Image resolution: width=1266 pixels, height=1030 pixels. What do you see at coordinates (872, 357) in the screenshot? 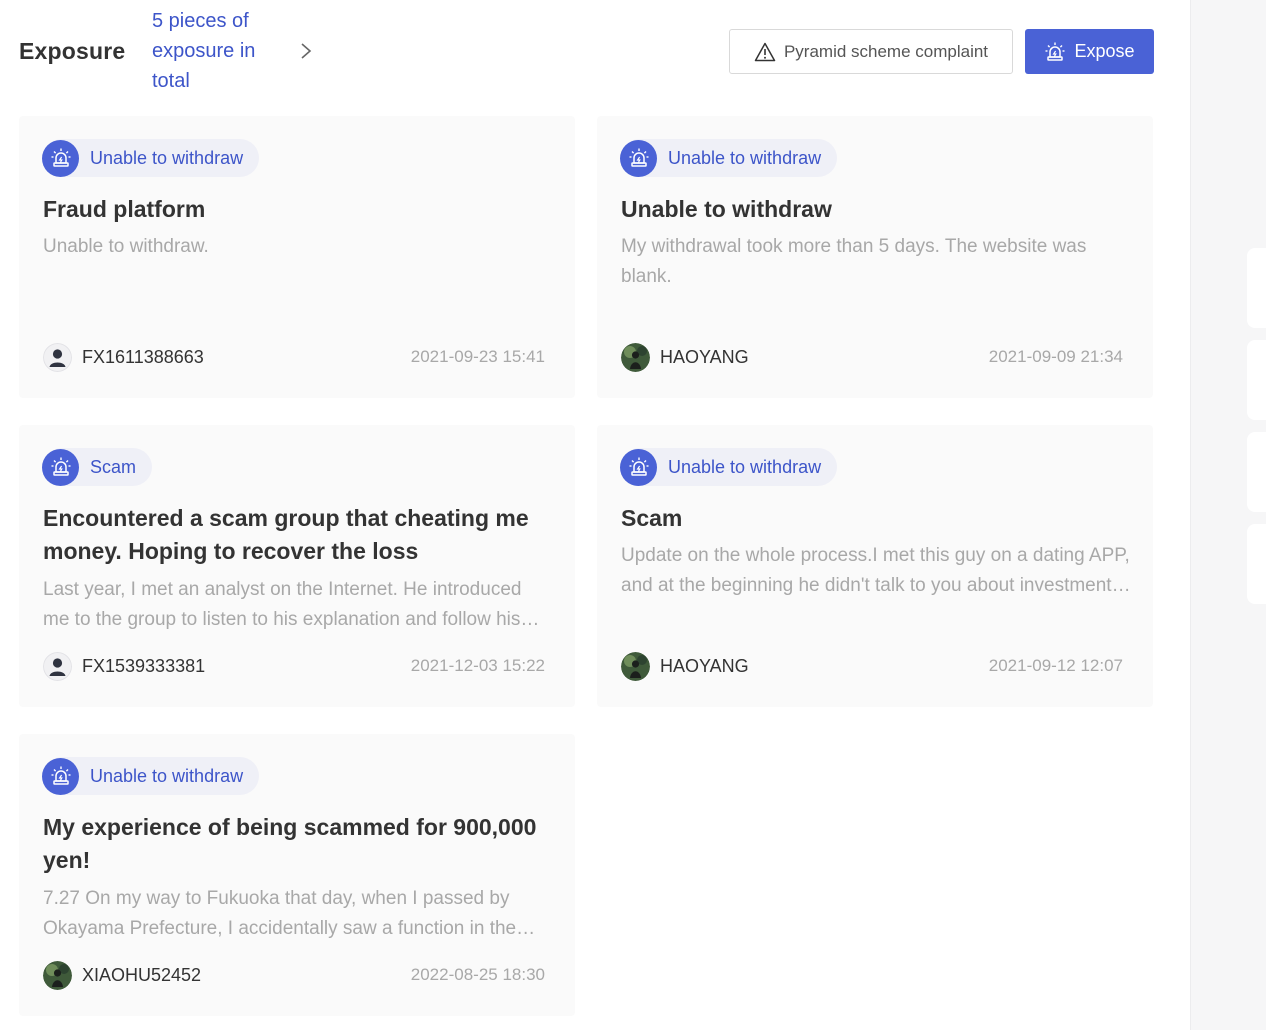
I see `card-footer: HAOYANG 2021-09-09 21:34` at bounding box center [872, 357].